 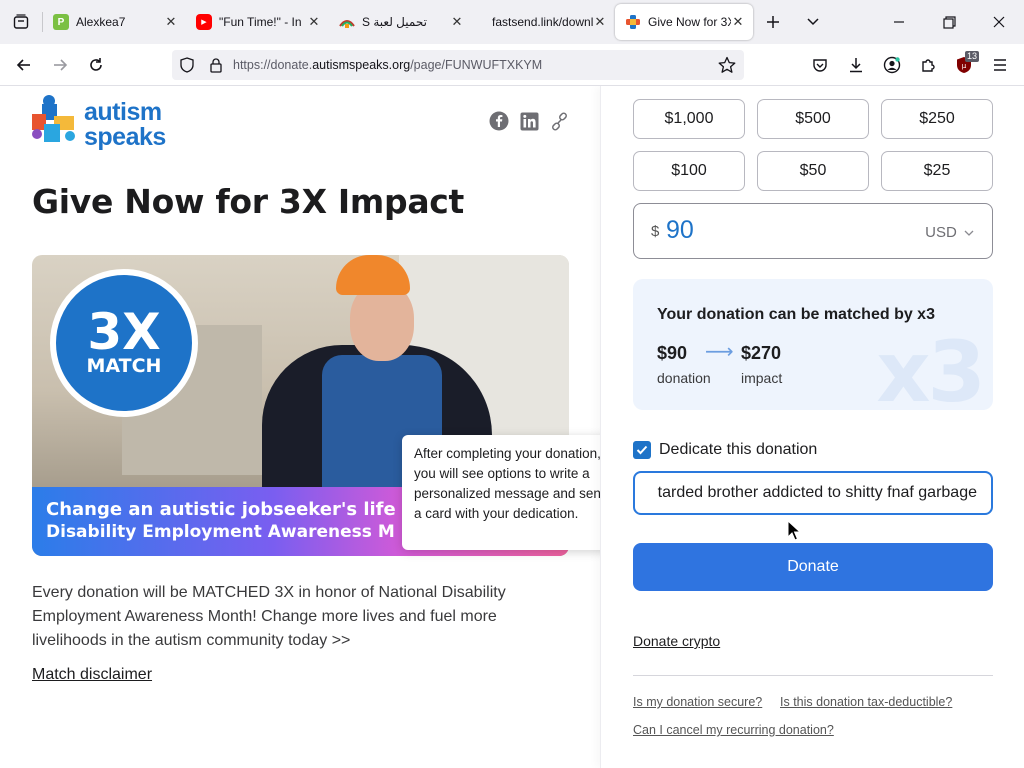 What do you see at coordinates (476, 65) in the screenshot?
I see `url-path: /page/FUNWUFTXKYM` at bounding box center [476, 65].